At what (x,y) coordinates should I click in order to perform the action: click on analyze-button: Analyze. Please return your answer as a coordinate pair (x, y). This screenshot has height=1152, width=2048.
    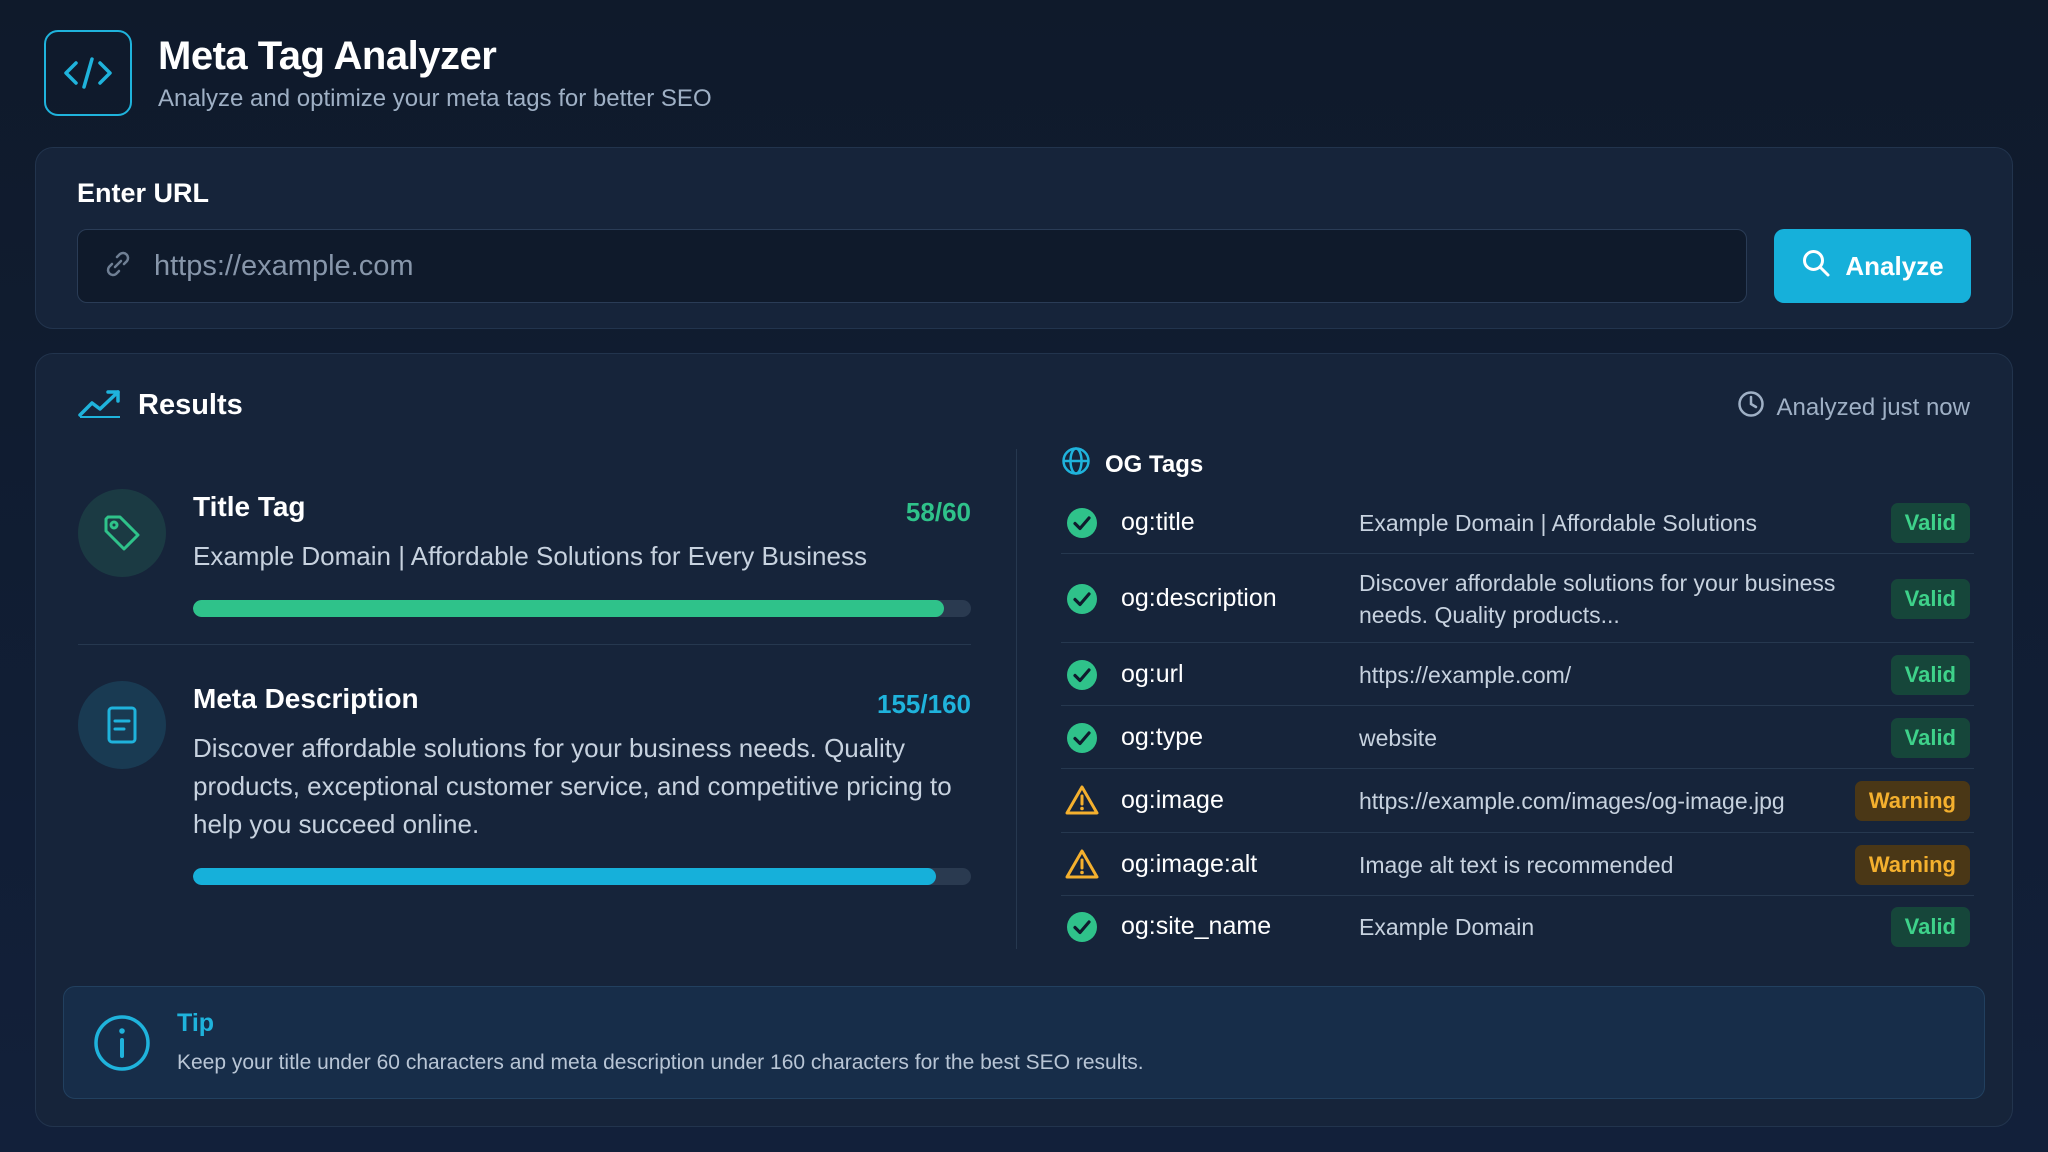
    Looking at the image, I should click on (1872, 266).